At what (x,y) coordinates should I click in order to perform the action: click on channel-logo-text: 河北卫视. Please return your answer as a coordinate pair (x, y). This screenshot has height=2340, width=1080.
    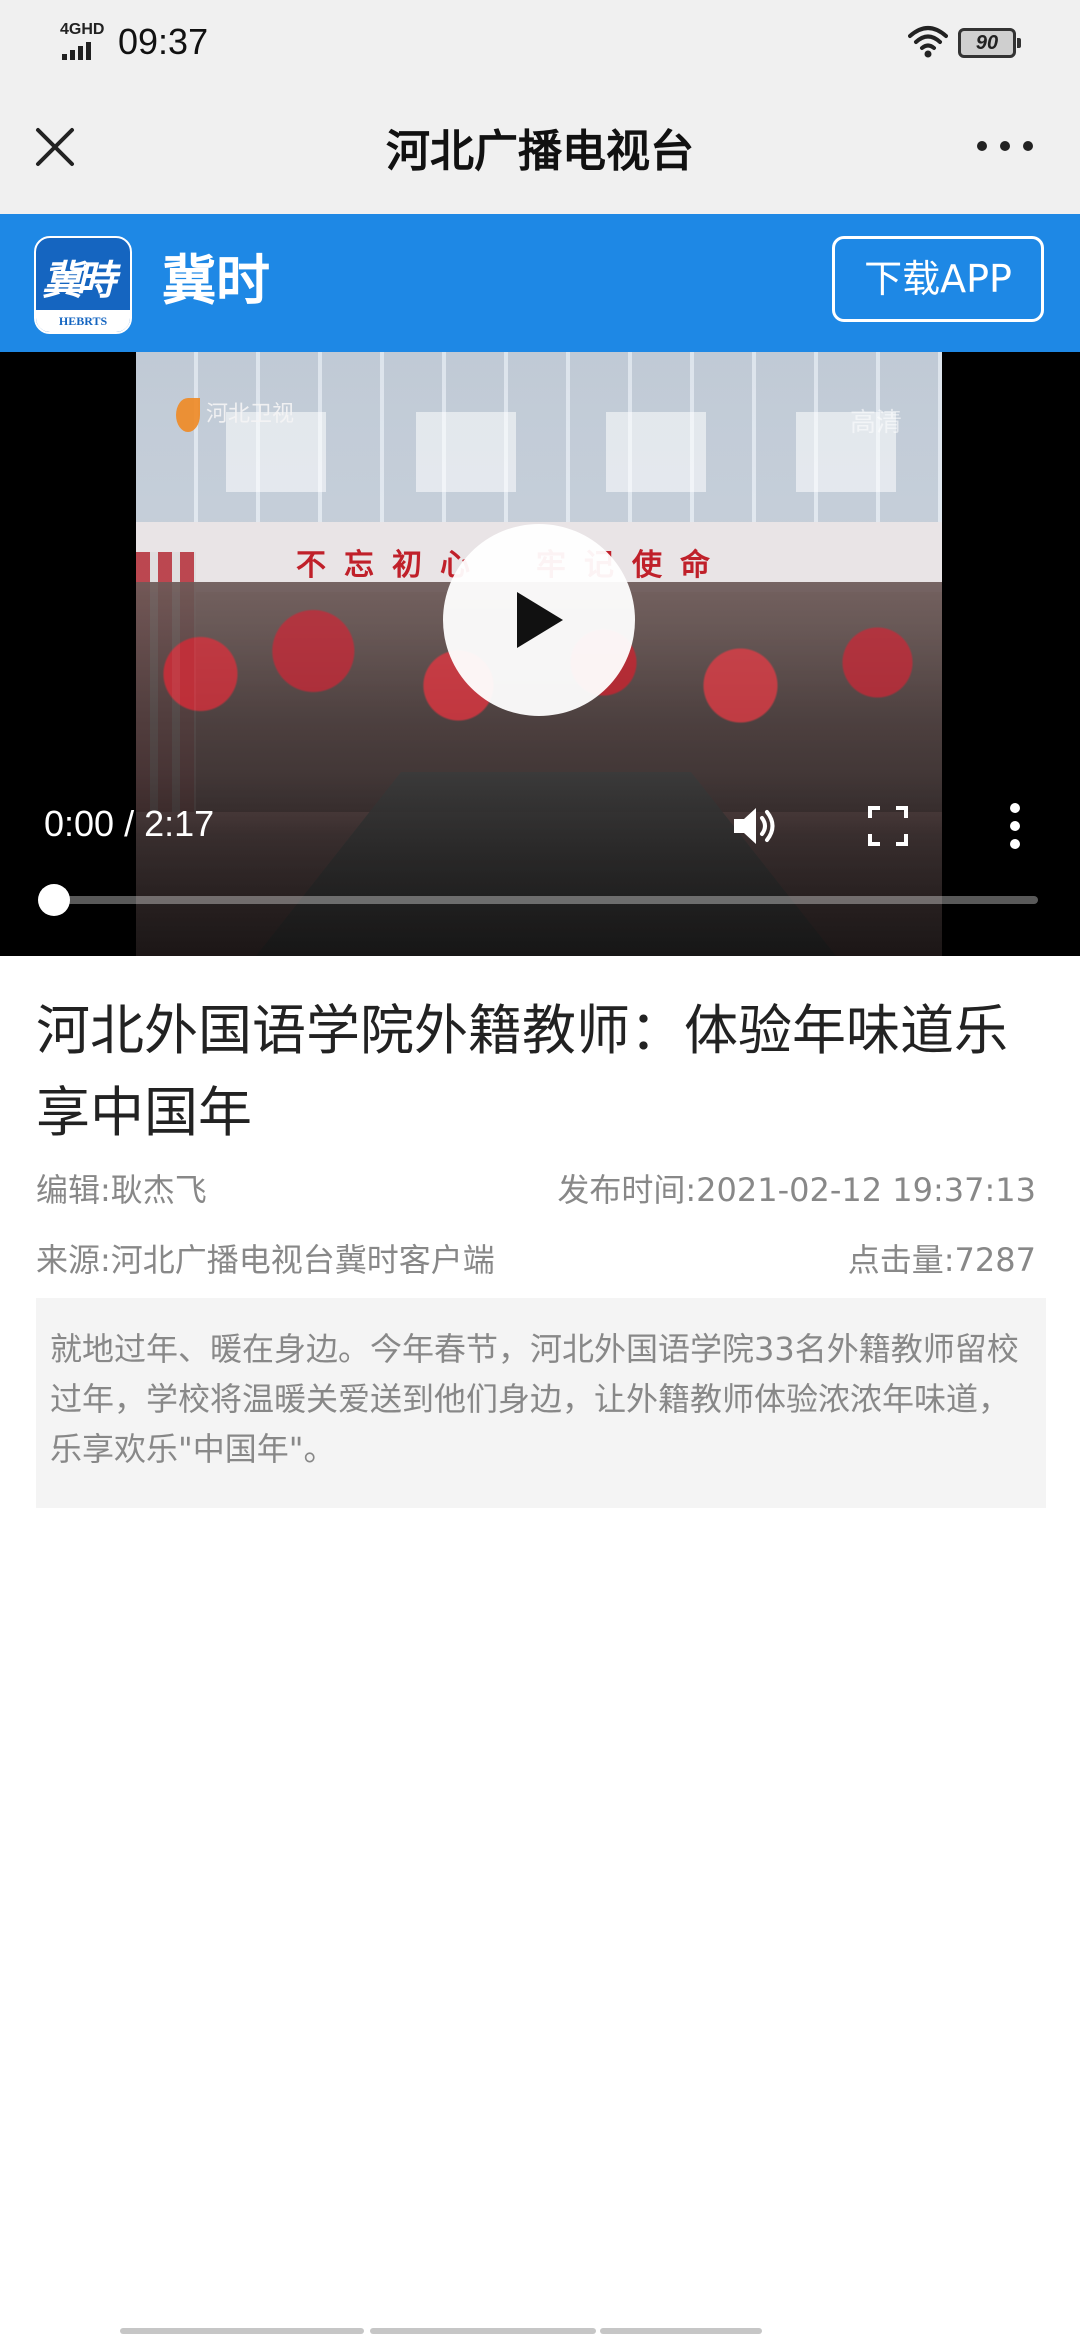
    Looking at the image, I should click on (250, 414).